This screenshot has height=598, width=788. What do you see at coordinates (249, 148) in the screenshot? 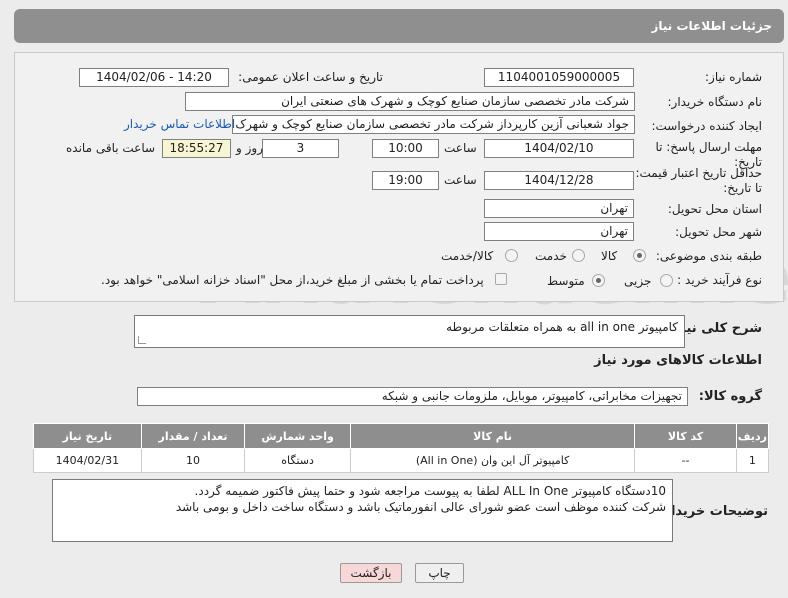
I see `days-label: روز و` at bounding box center [249, 148].